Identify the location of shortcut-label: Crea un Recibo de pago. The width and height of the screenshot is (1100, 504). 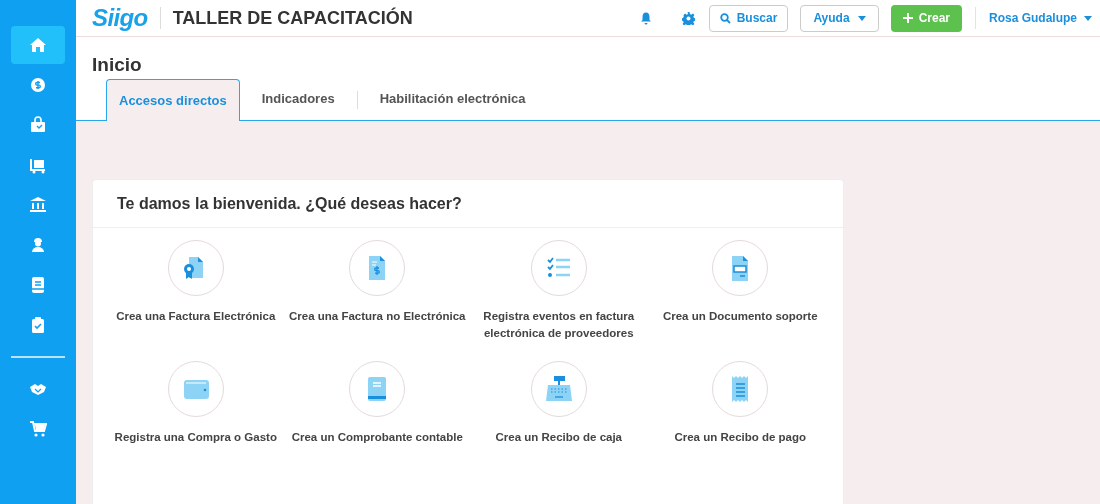
(740, 437).